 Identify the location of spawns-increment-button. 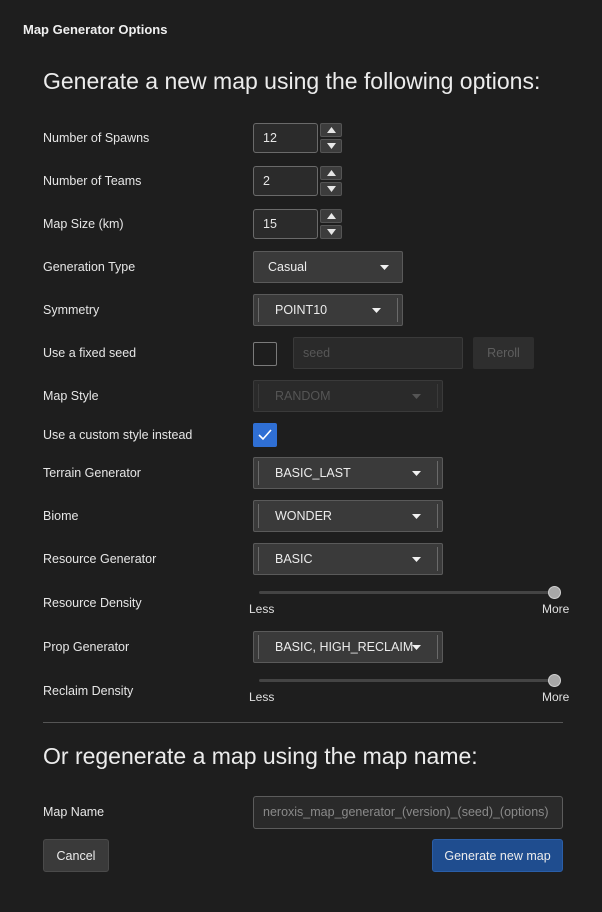
(331, 130).